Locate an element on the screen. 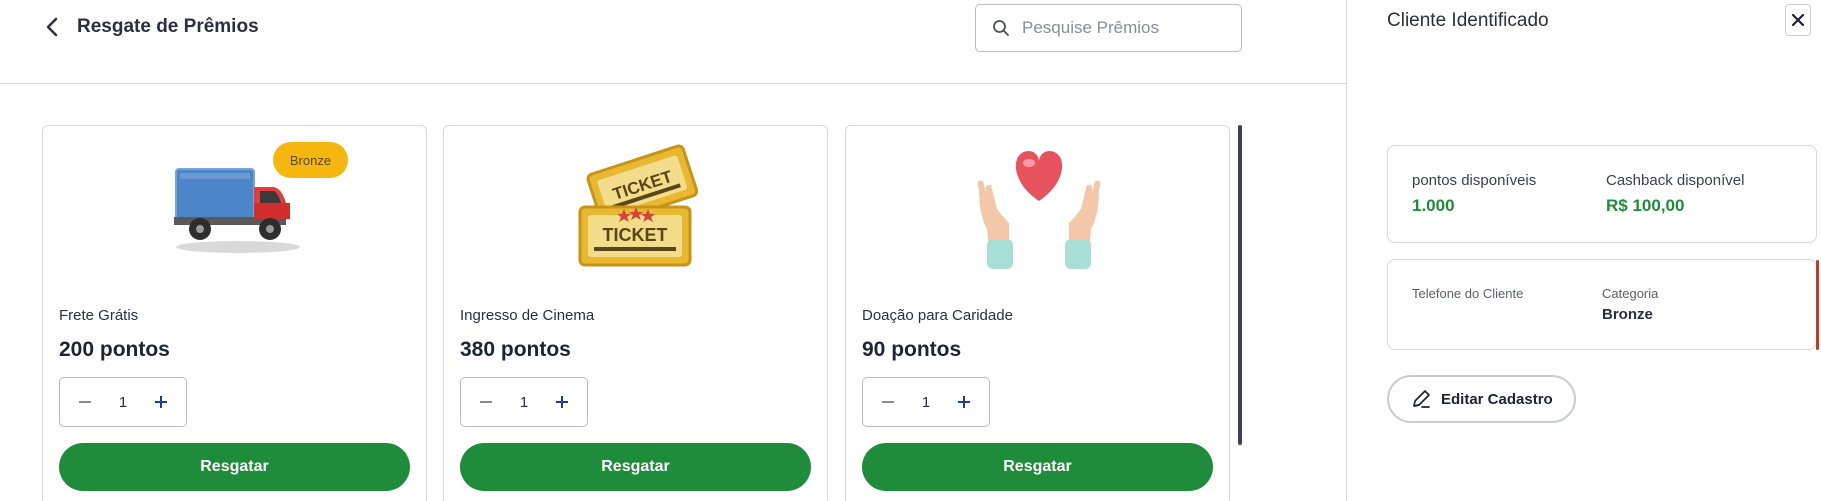  tier-badge: Bronze is located at coordinates (310, 160).